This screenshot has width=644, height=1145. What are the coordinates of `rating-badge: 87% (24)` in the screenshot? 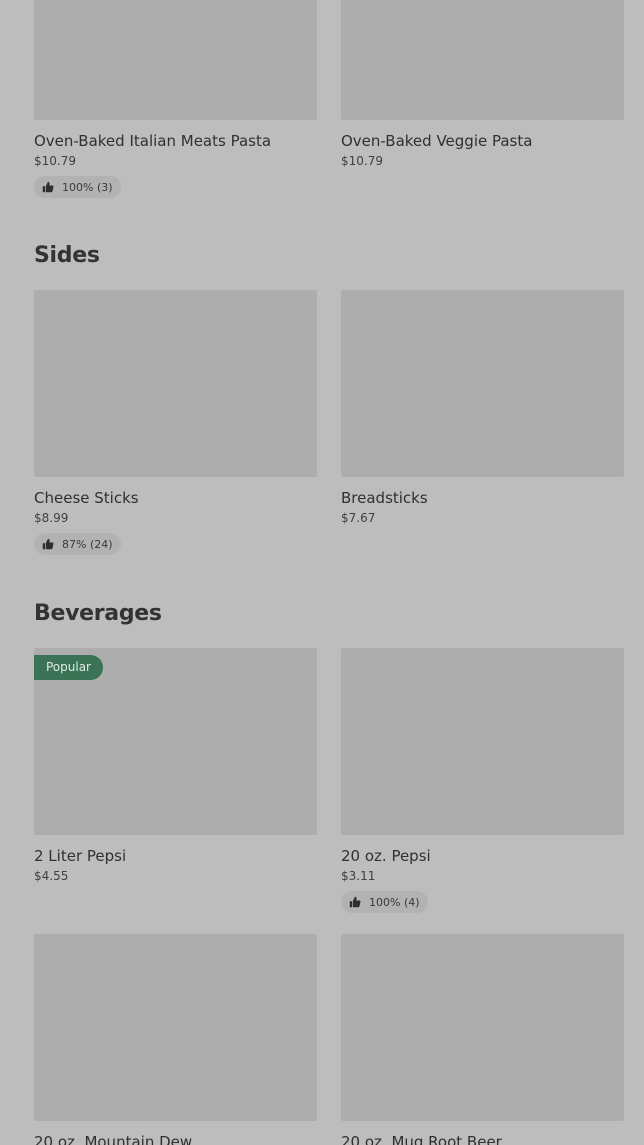 It's located at (77, 544).